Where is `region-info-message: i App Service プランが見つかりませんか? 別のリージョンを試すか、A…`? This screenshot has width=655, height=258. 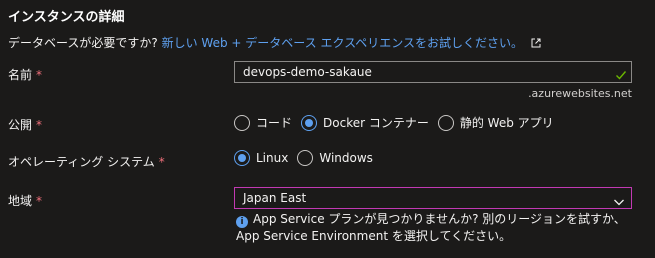 region-info-message: i App Service プランが見つかりませんか? 別のリージョンを試すか、A… is located at coordinates (436, 227).